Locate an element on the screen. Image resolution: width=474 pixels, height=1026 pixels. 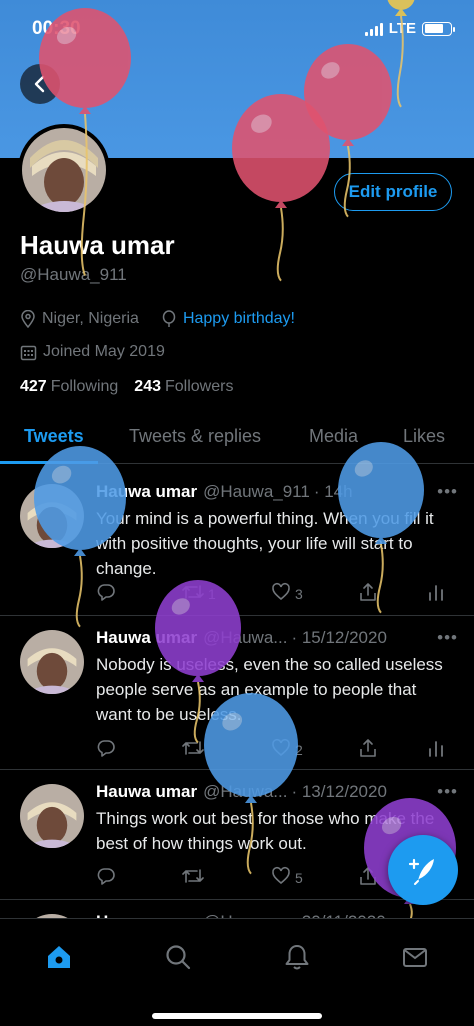
tweet-author-handle: @Hauwa_911 is located at coordinates (256, 491).